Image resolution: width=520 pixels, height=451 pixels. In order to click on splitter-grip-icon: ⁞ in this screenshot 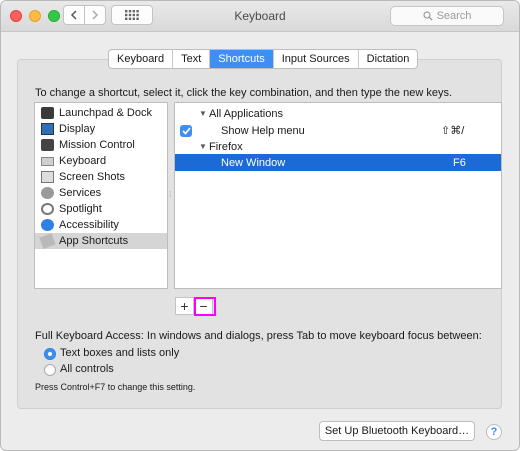, I will do `click(170, 194)`.